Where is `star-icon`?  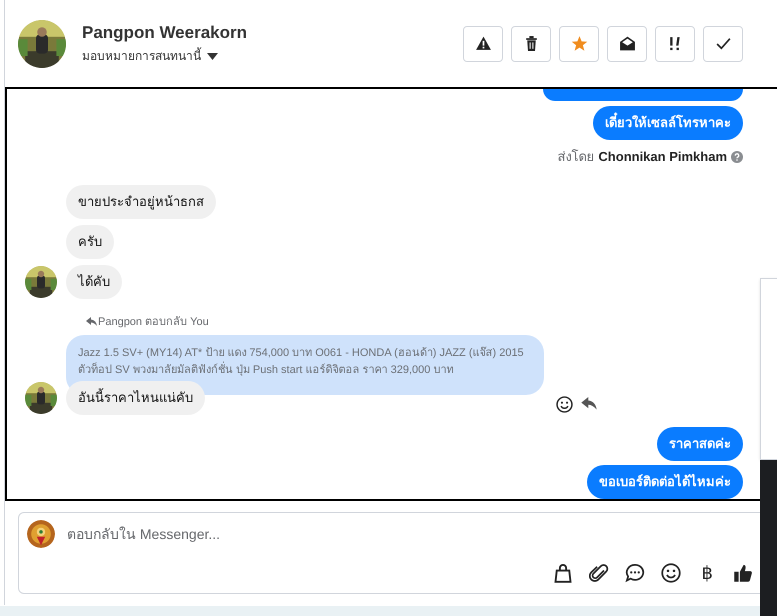 star-icon is located at coordinates (579, 43).